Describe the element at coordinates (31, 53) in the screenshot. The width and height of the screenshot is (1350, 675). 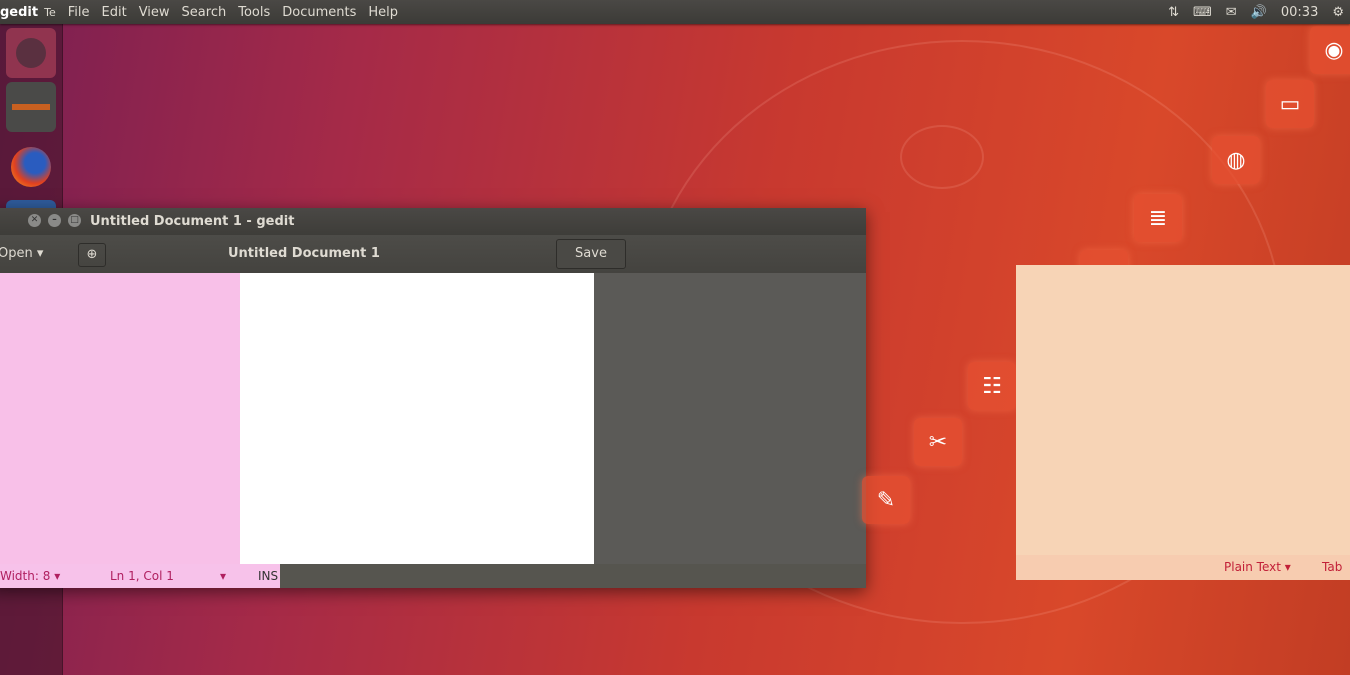
I see `ubuntu-dash-icon` at that location.